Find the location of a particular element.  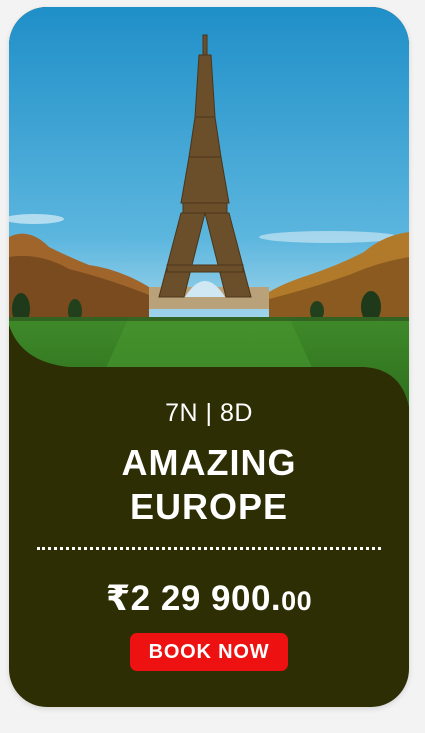

book-now-button: BOOK NOW is located at coordinates (209, 652).